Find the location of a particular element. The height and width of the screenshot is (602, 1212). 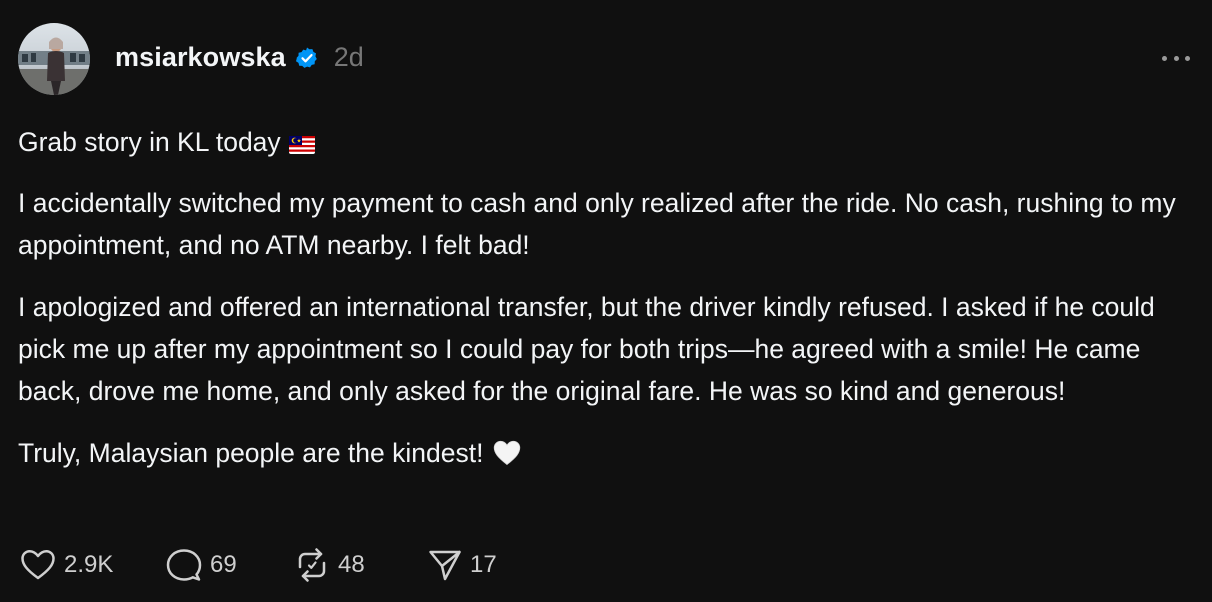

post-header: msiarkowska 2d is located at coordinates (191, 59).